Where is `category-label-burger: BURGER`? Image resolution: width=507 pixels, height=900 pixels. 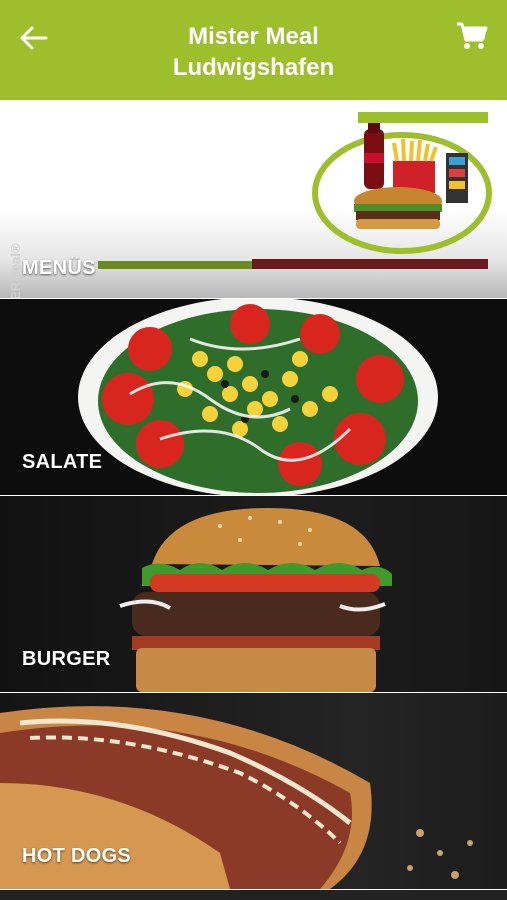
category-label-burger: BURGER is located at coordinates (66, 659).